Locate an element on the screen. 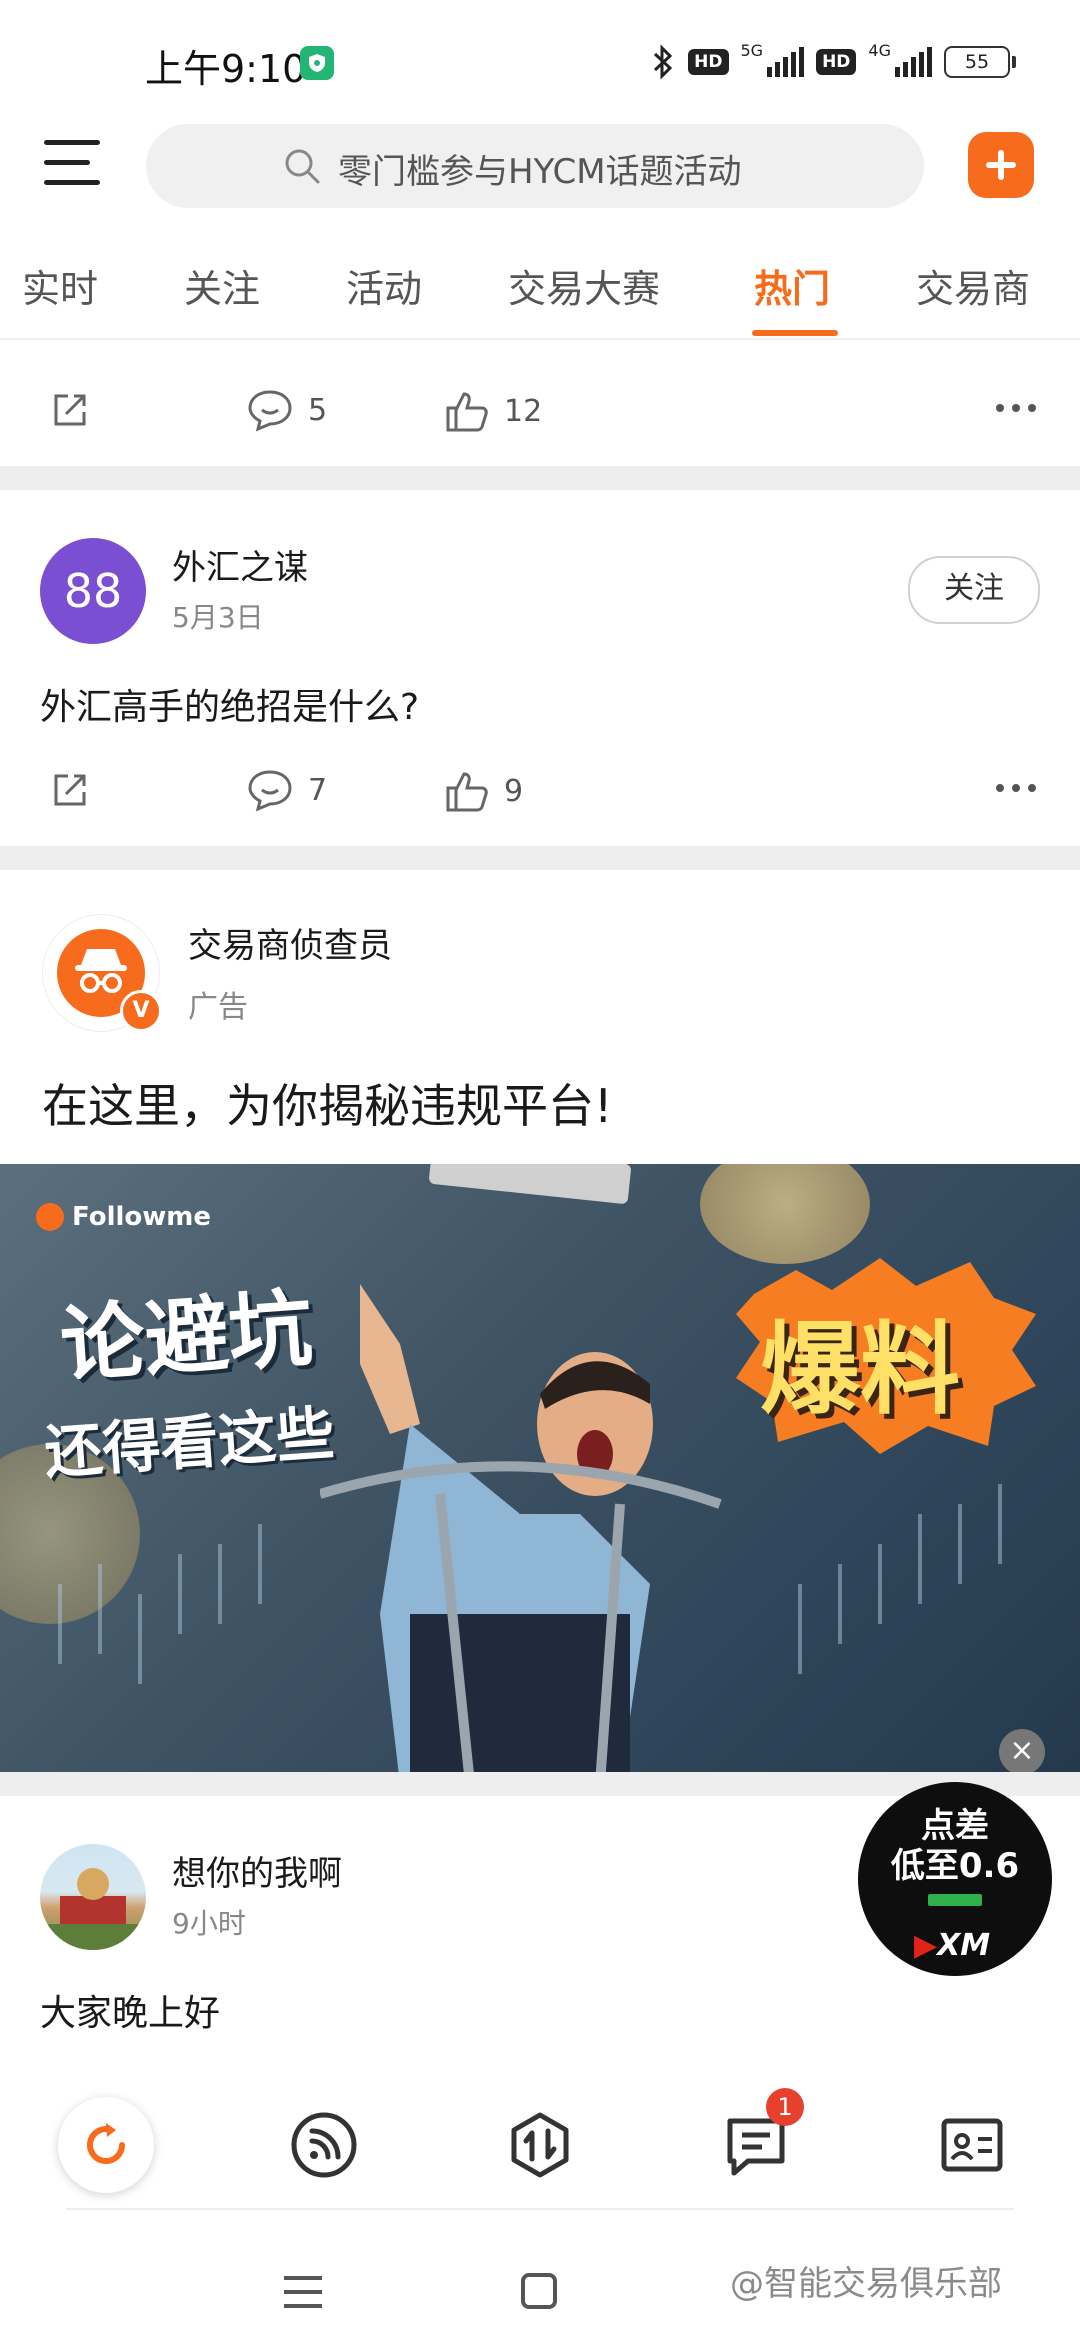  nav-profile is located at coordinates (972, 2145).